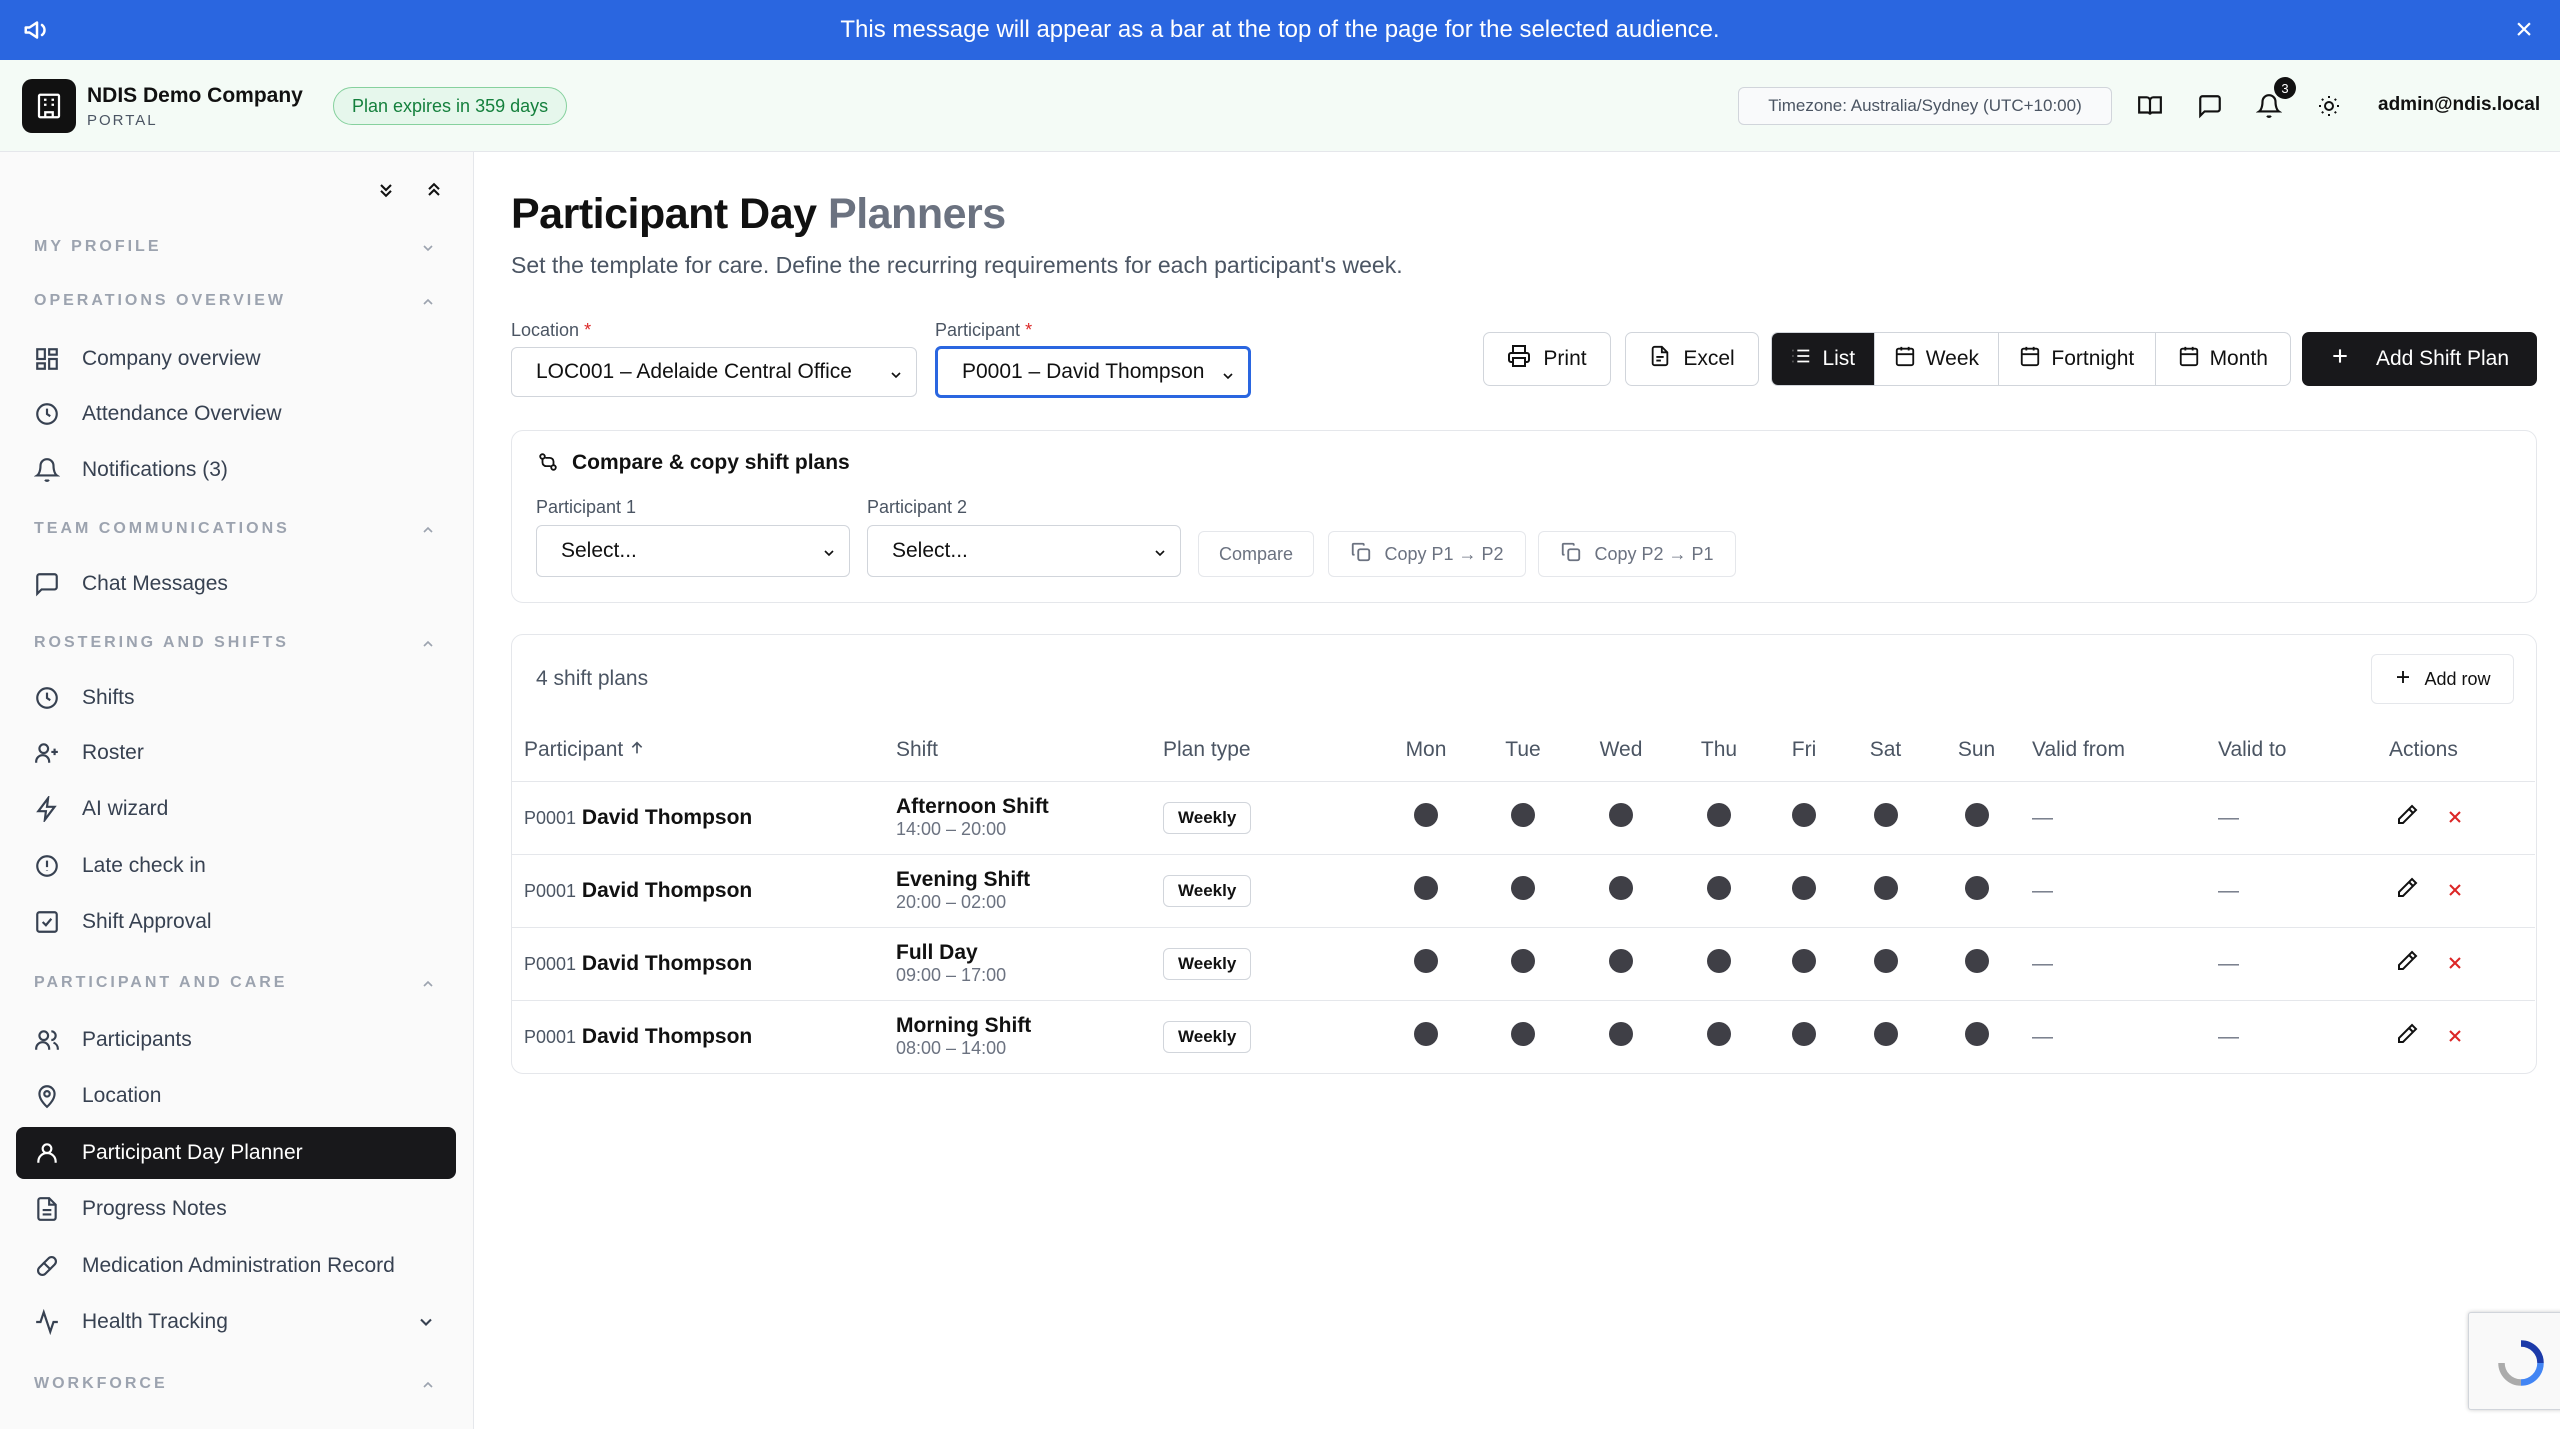  I want to click on sidebar-item-day-planner: Participant Day Planner, so click(236, 1153).